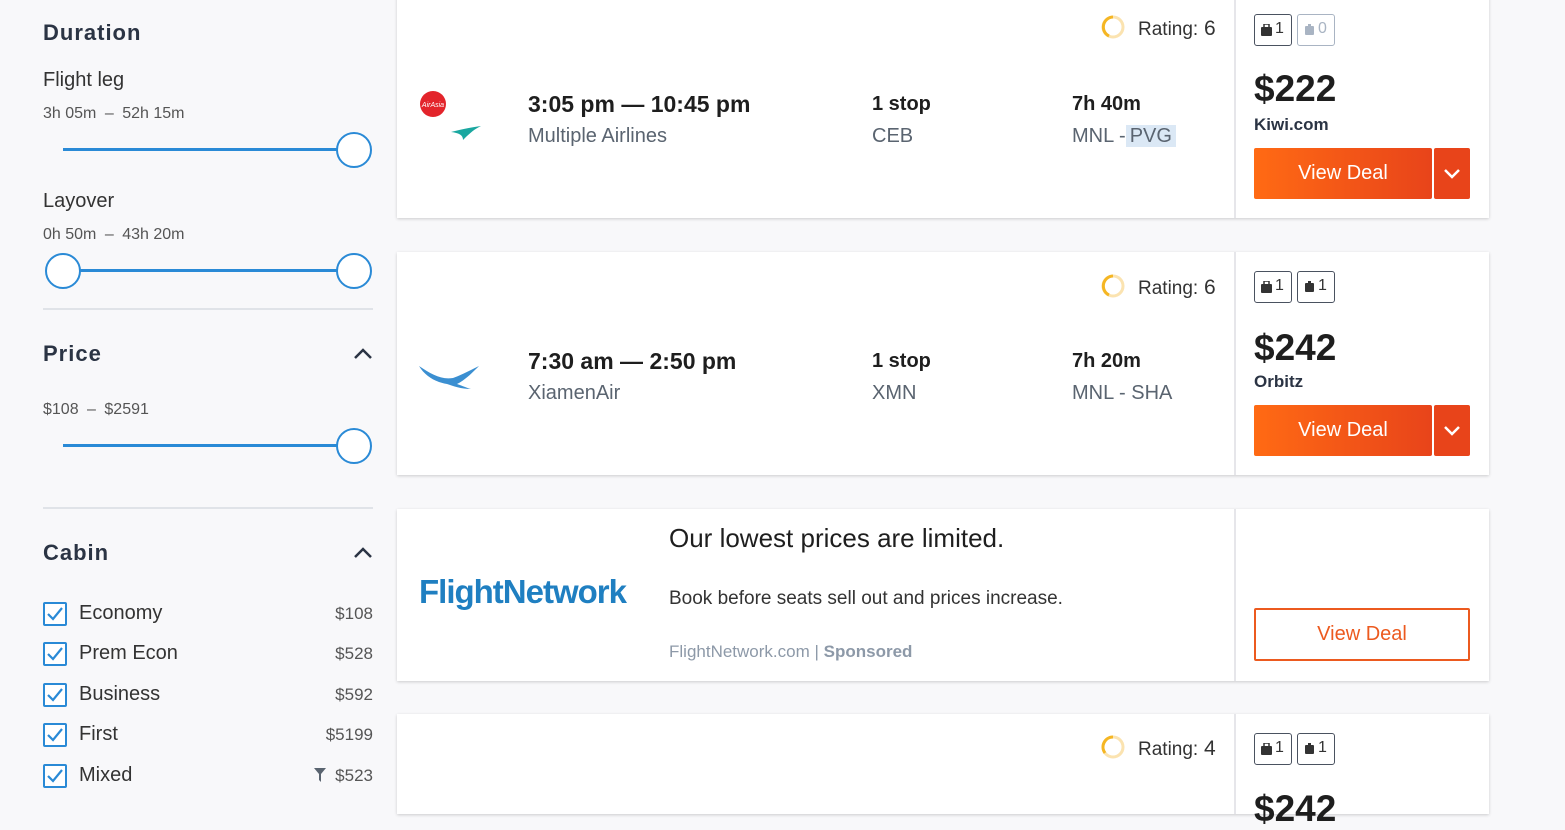 The height and width of the screenshot is (830, 1565). I want to click on cabin-option-label: Business, so click(120, 694).